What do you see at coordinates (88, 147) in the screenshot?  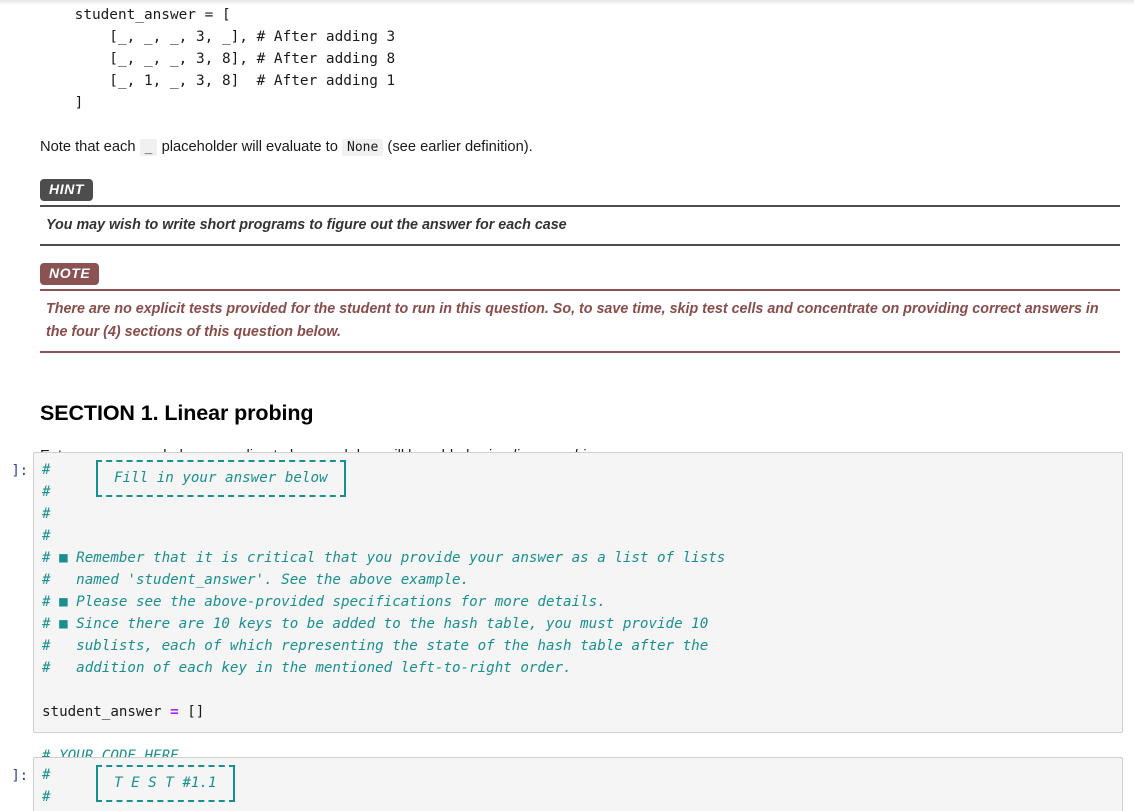 I see `note-text-before: Note that each` at bounding box center [88, 147].